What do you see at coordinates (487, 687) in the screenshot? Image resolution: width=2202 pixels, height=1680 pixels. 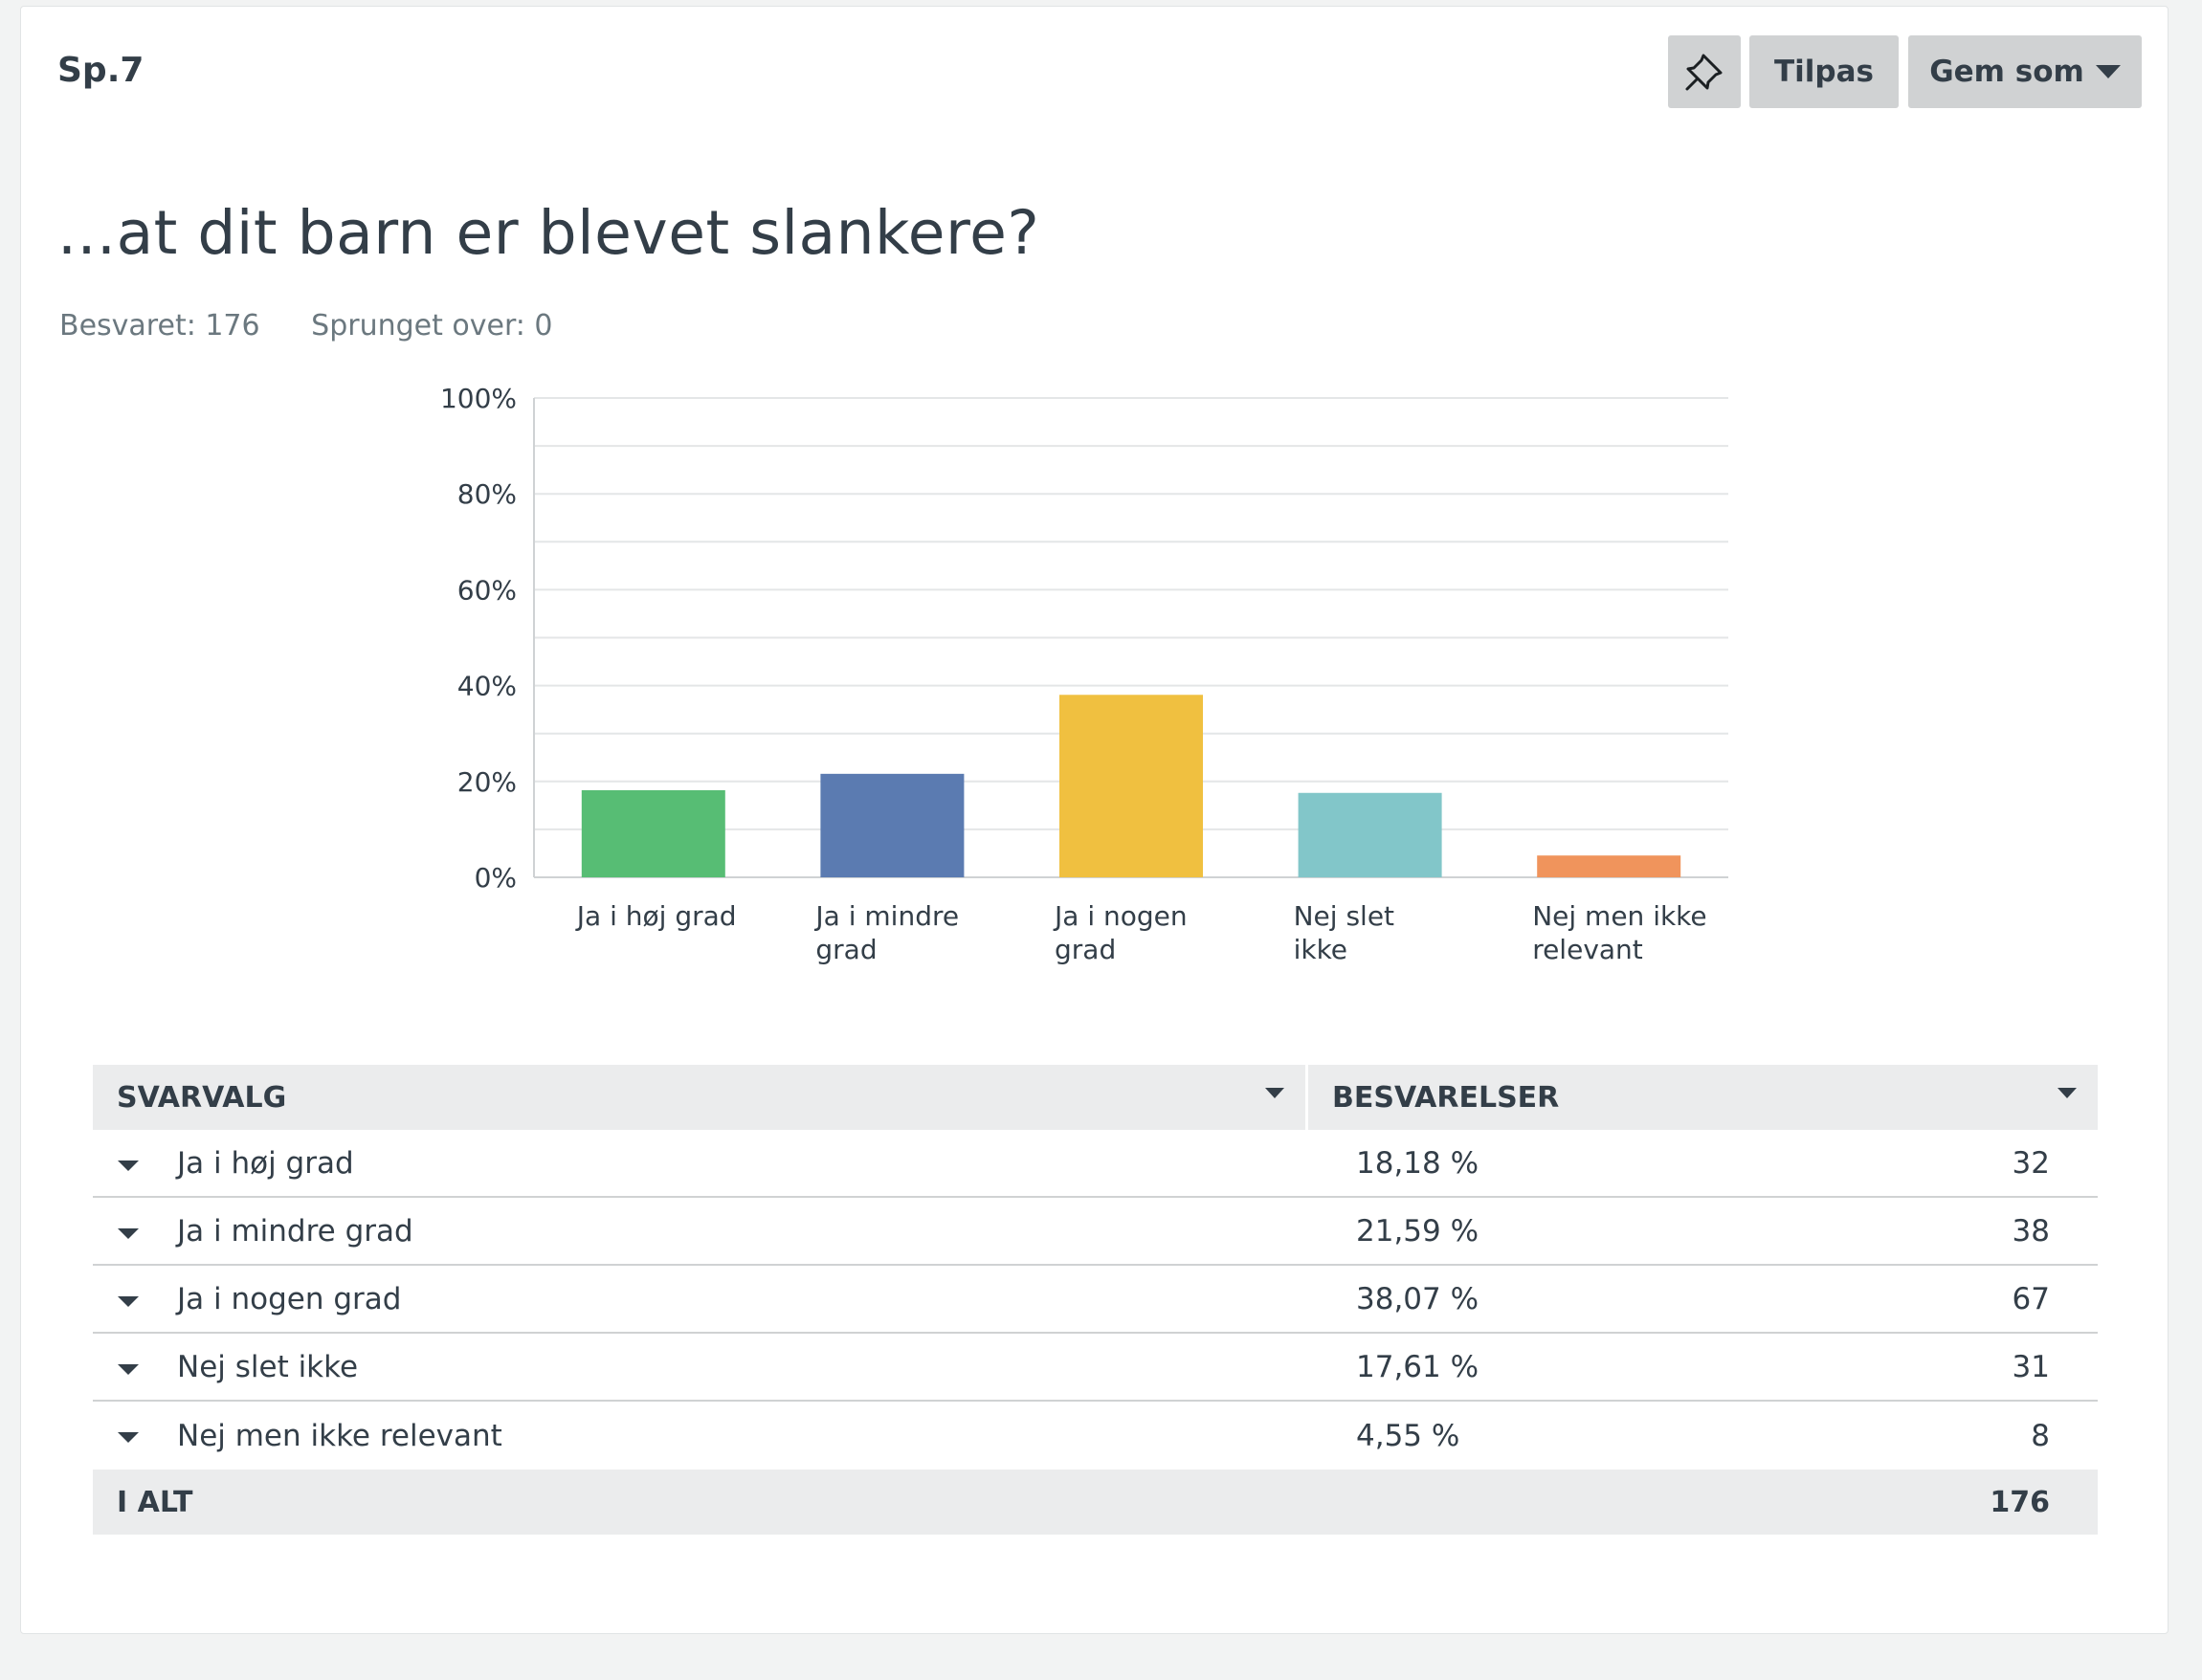 I see `y-tick-label: 40%` at bounding box center [487, 687].